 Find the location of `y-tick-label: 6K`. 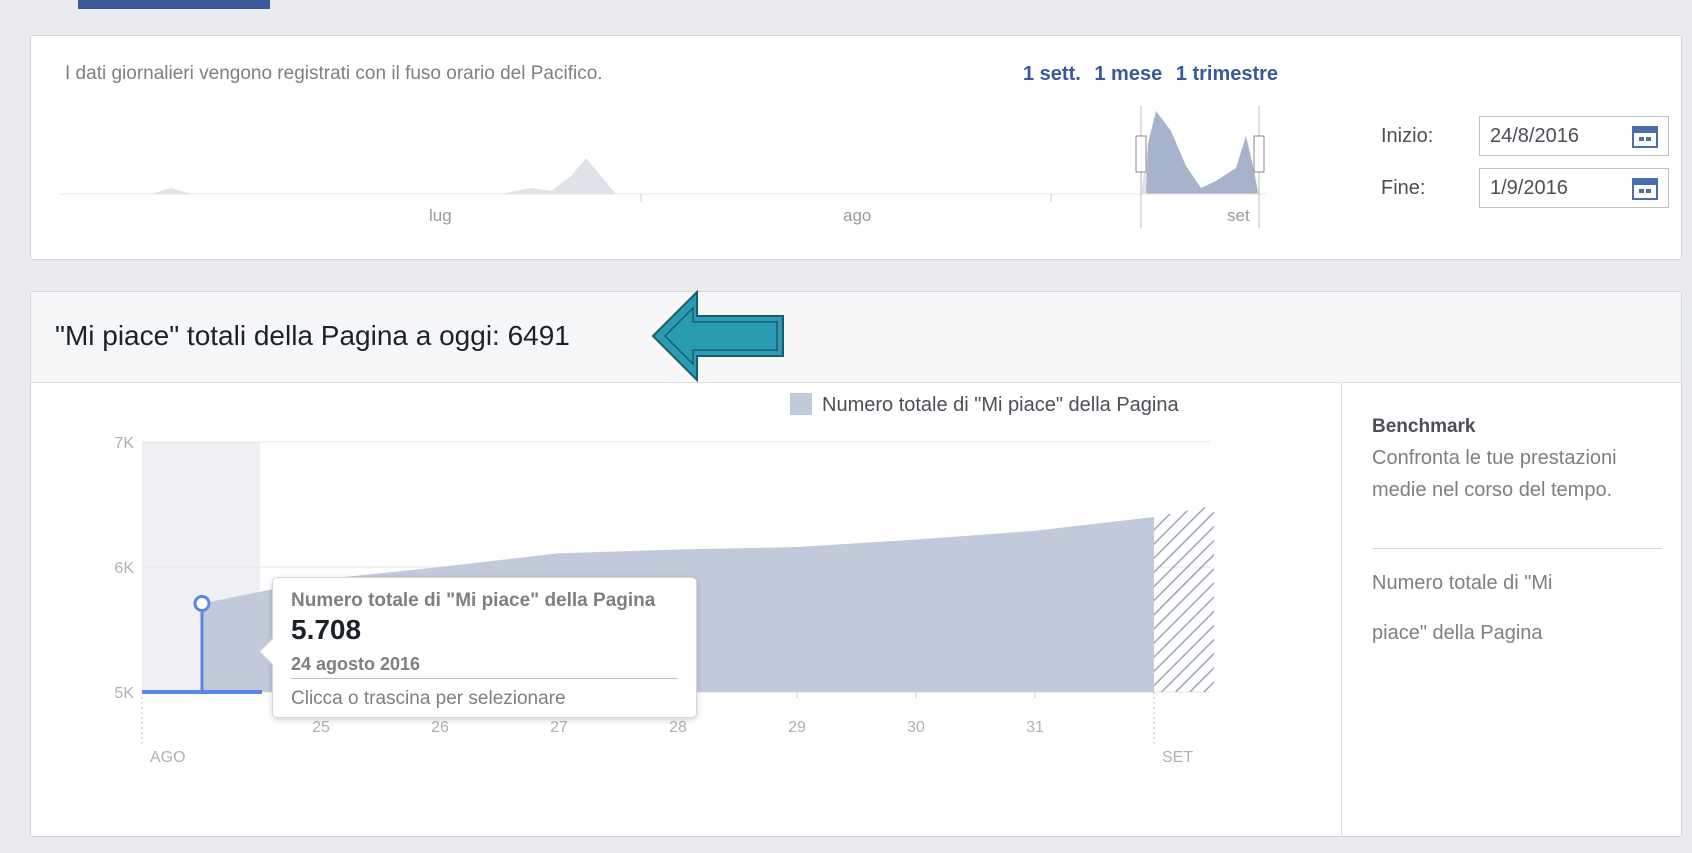

y-tick-label: 6K is located at coordinates (124, 568).